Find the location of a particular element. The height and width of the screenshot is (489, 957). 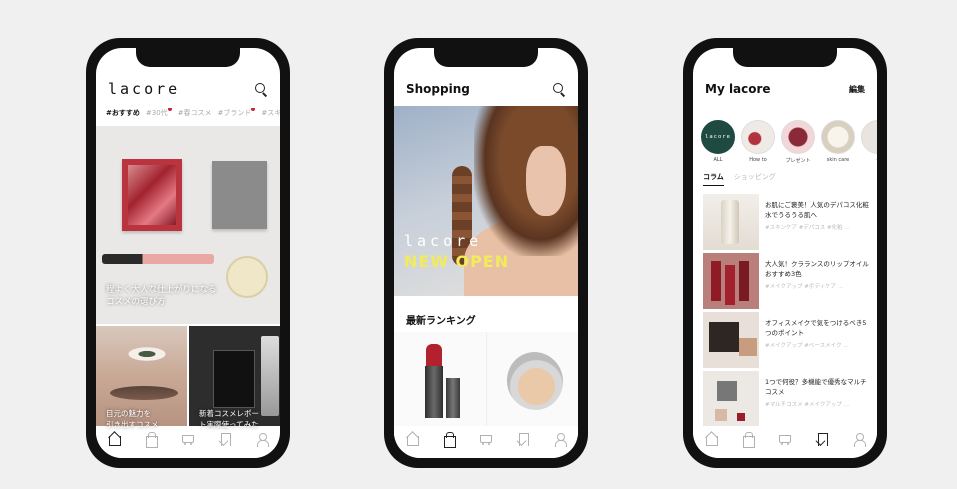

palette-image is located at coordinates (152, 195).